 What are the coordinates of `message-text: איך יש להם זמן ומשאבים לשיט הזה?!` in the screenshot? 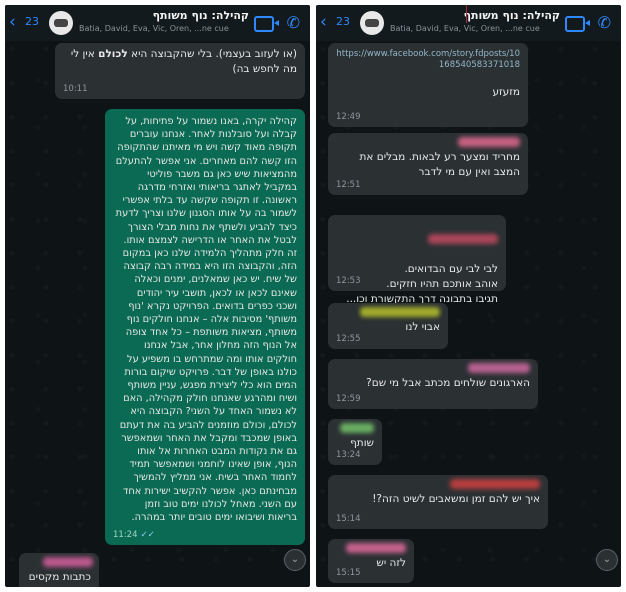 It's located at (456, 499).